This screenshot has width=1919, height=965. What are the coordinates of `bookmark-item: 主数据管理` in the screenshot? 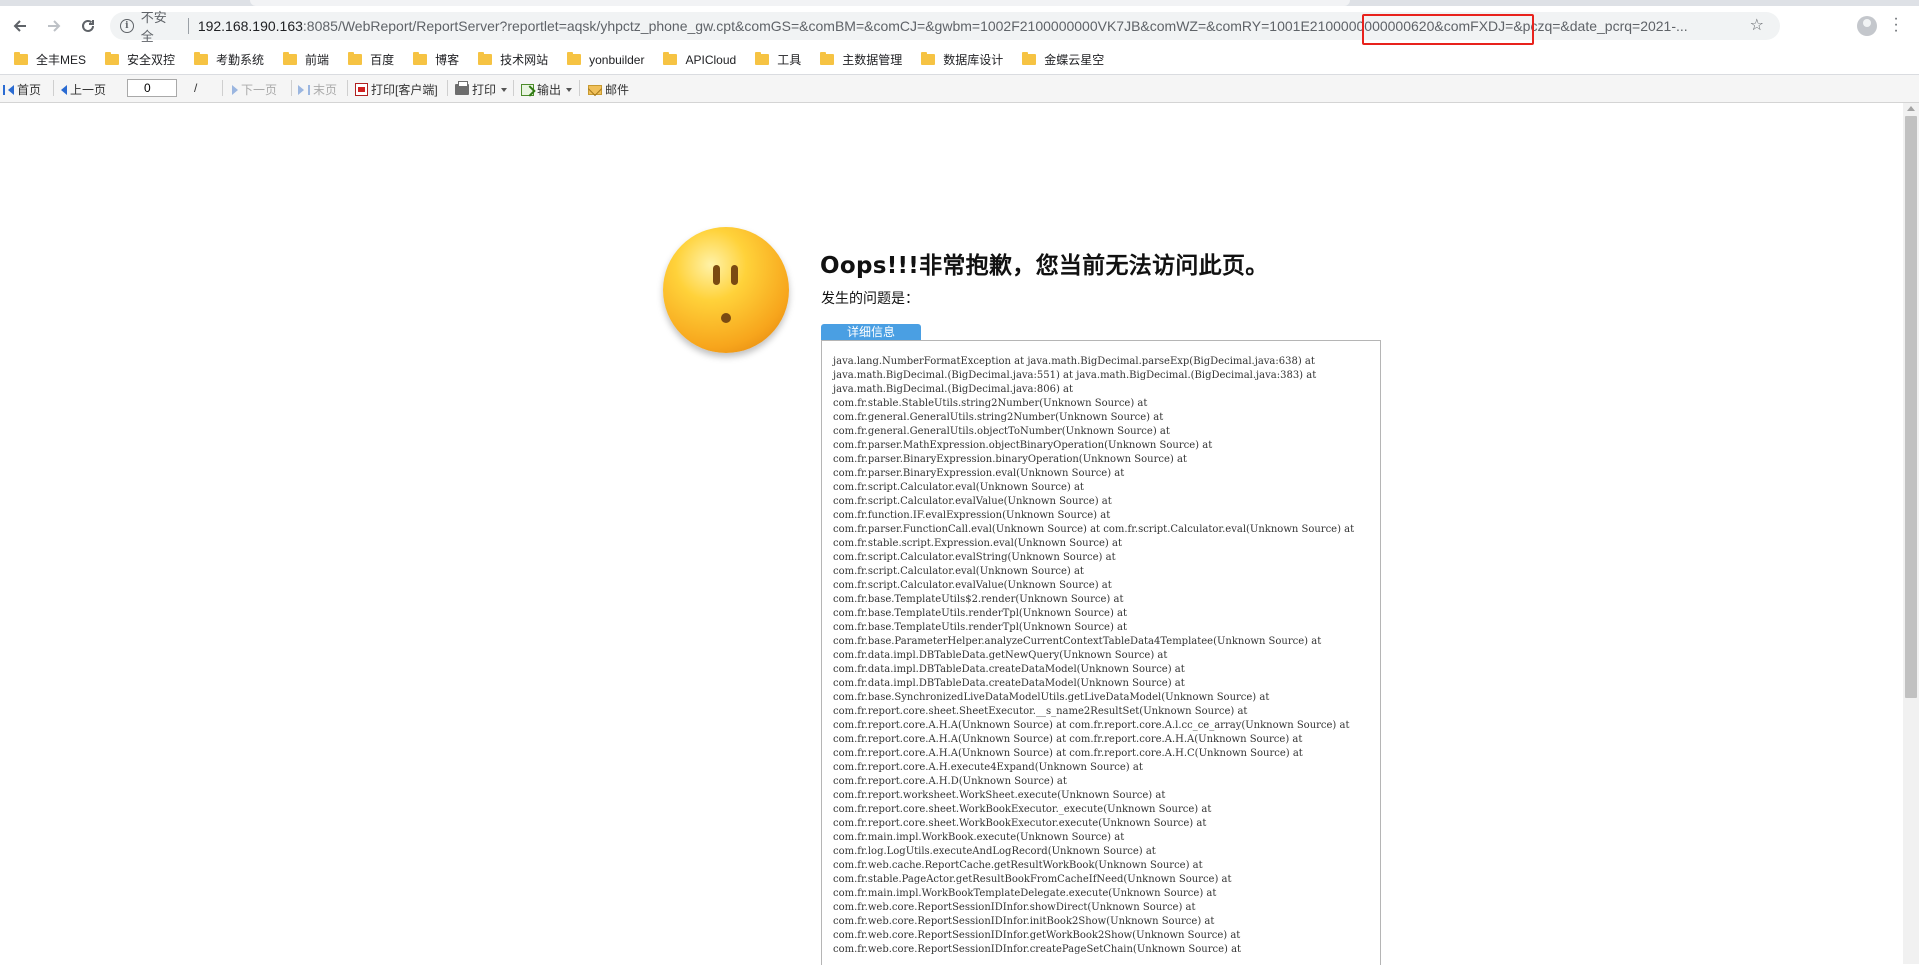 It's located at (861, 59).